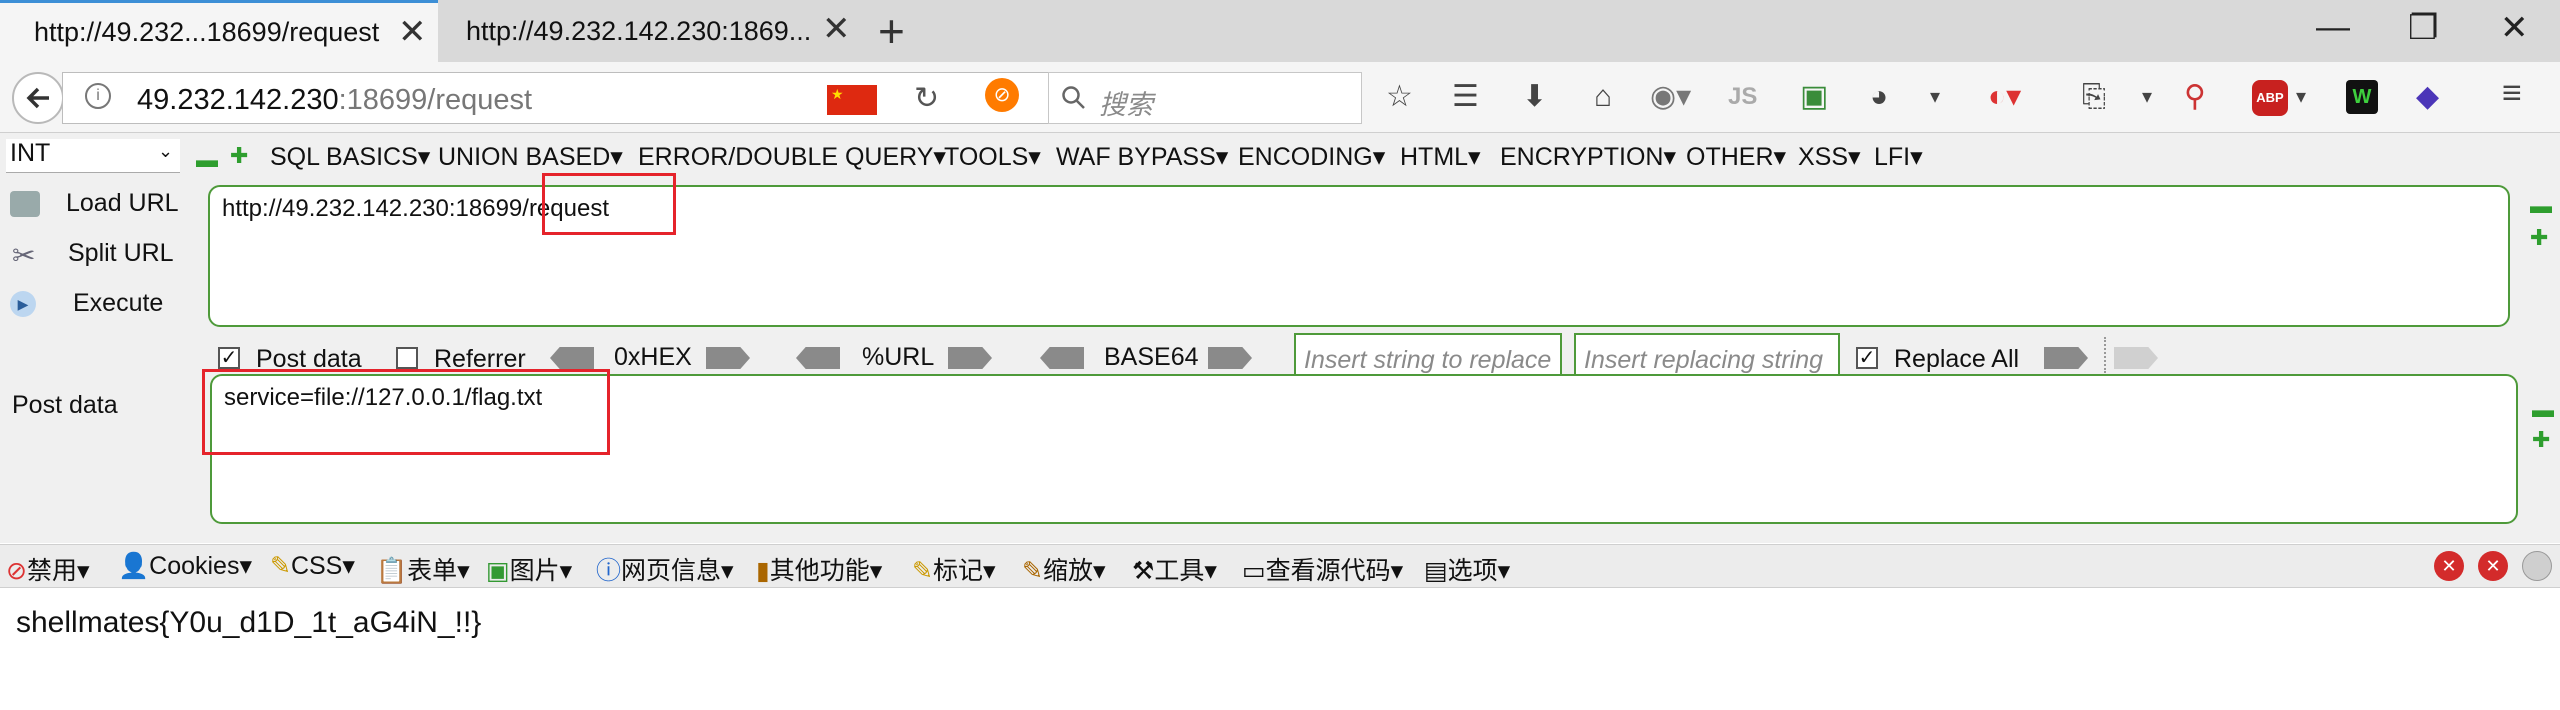 The width and height of the screenshot is (2560, 710). Describe the element at coordinates (1465, 97) in the screenshot. I see `reading-list-icon: ☰` at that location.